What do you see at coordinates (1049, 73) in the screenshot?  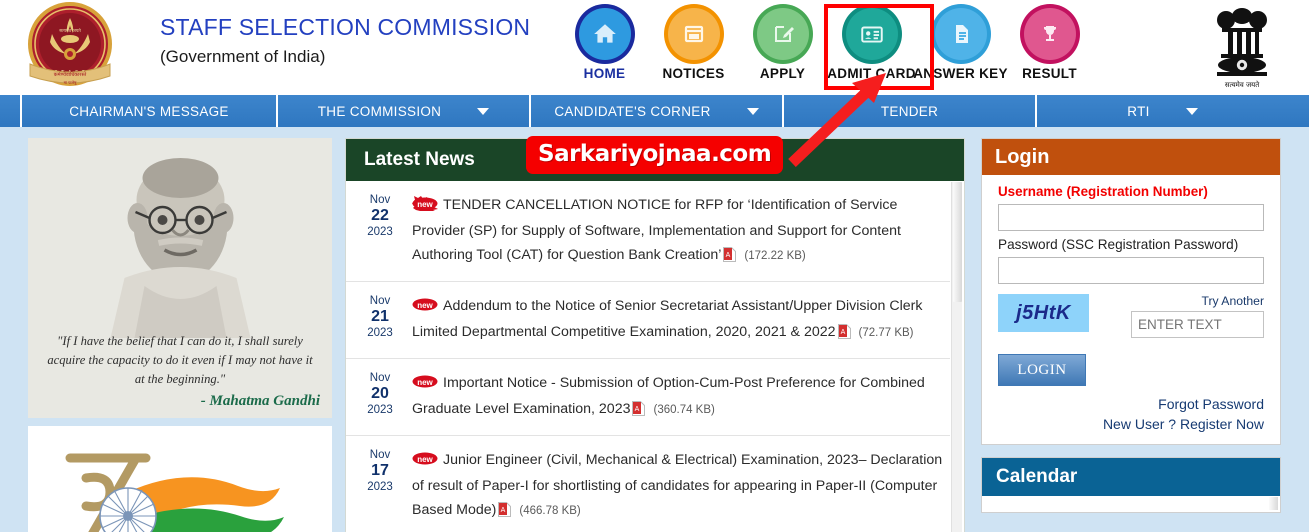 I see `nav-icon-label: RESULT` at bounding box center [1049, 73].